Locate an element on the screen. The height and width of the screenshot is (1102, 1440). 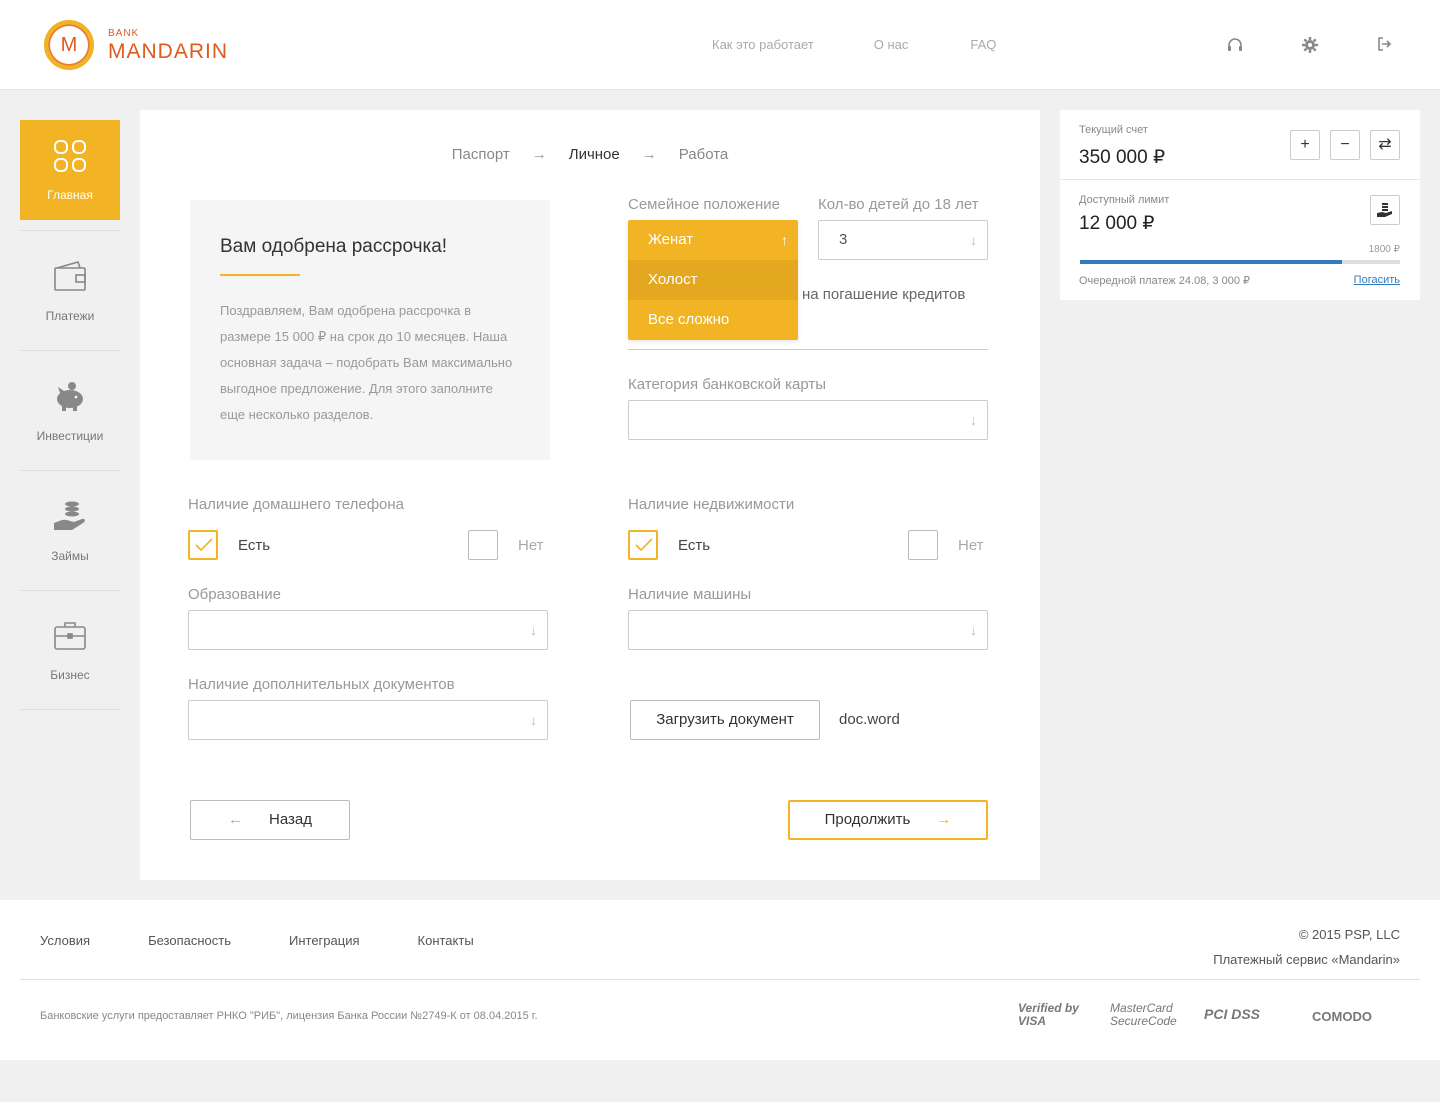
coins-hand-icon is located at coordinates (1384, 210).